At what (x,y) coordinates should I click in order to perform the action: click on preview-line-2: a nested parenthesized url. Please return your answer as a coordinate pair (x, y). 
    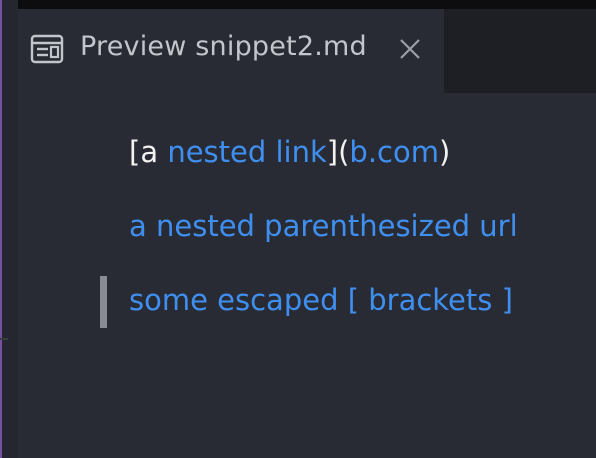
    Looking at the image, I should click on (323, 226).